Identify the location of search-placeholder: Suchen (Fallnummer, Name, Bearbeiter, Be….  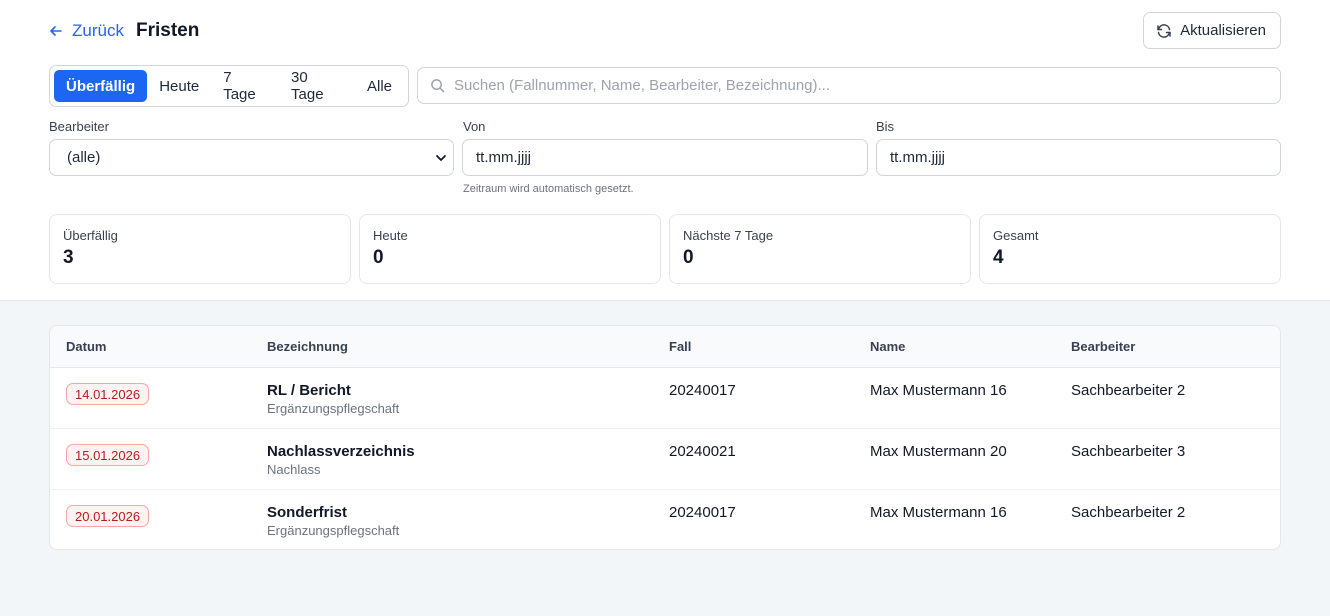
(642, 85).